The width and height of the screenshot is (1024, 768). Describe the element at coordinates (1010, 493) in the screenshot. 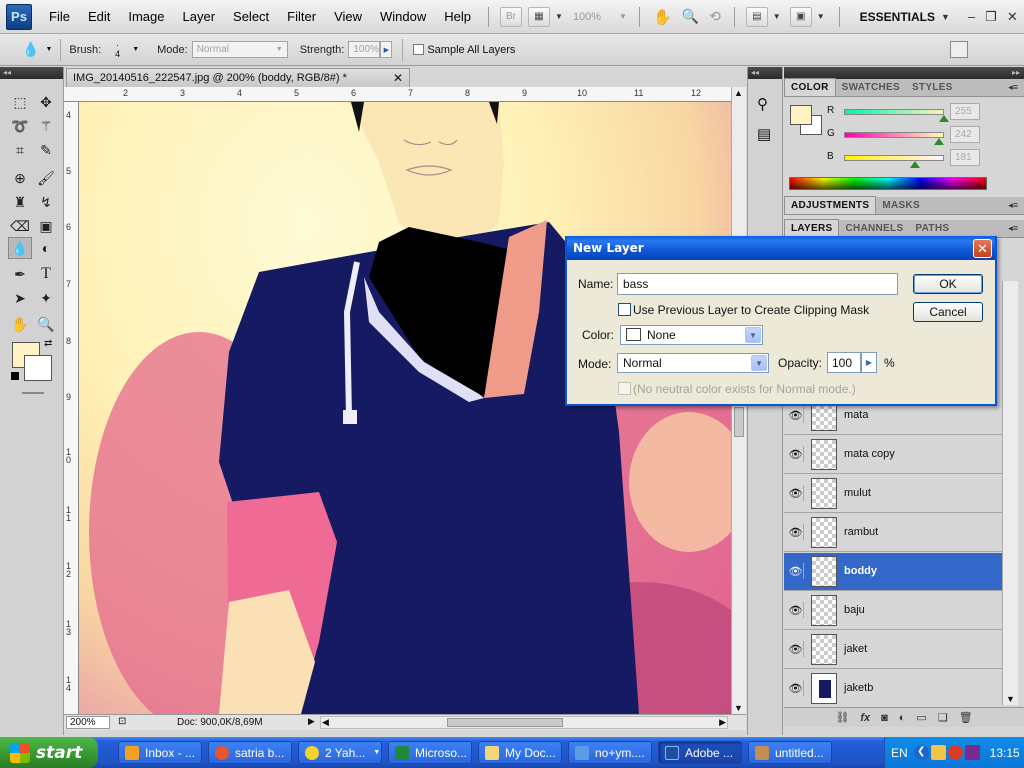

I see `layers-scrollbar: ▼` at that location.